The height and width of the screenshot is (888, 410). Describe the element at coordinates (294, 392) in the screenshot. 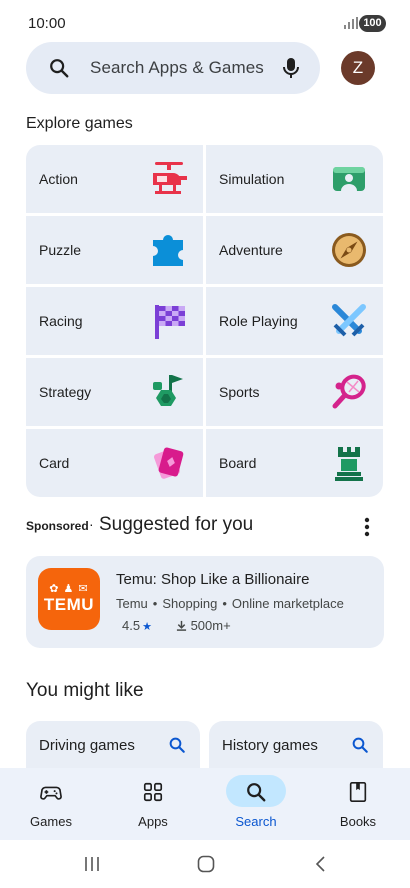

I see `category-sports: Sports` at that location.